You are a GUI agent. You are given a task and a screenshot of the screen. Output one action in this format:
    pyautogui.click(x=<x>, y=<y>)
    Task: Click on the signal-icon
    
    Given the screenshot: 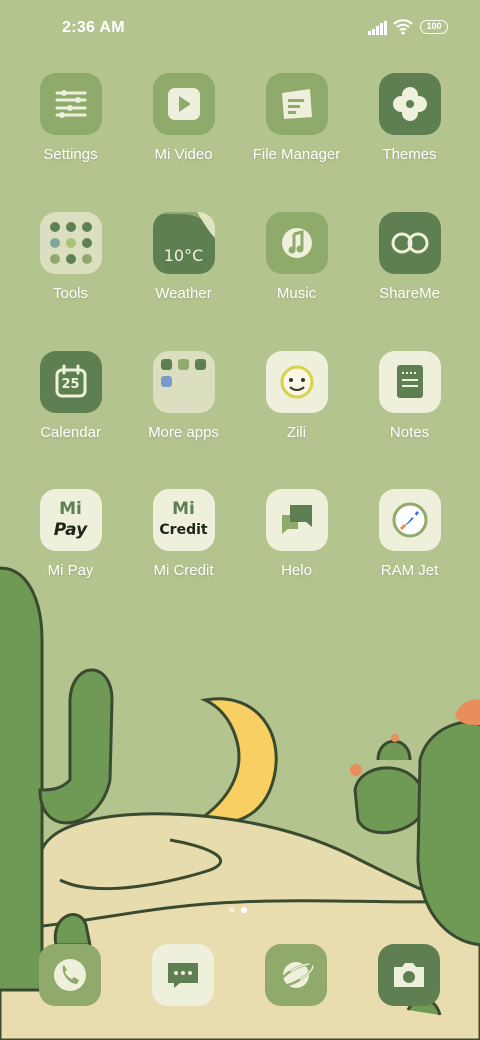 What is the action you would take?
    pyautogui.click(x=377, y=28)
    